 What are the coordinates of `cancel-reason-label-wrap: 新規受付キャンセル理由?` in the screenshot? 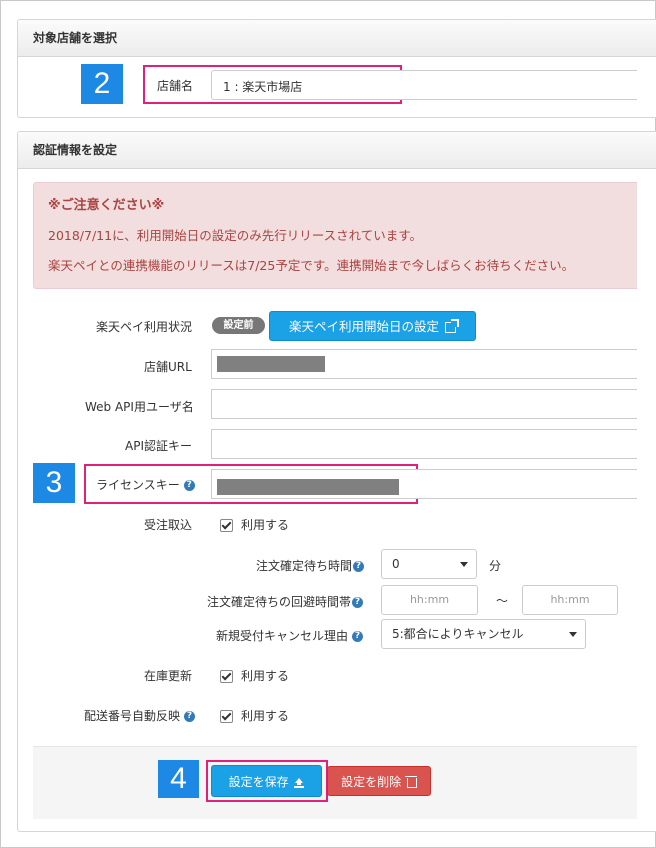 It's located at (290, 635).